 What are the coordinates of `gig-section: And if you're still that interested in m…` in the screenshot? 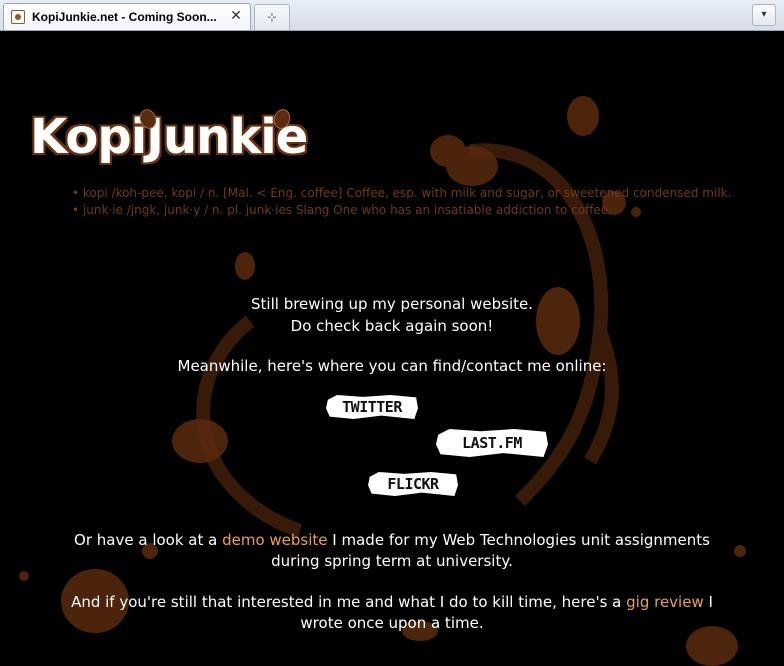 It's located at (392, 613).